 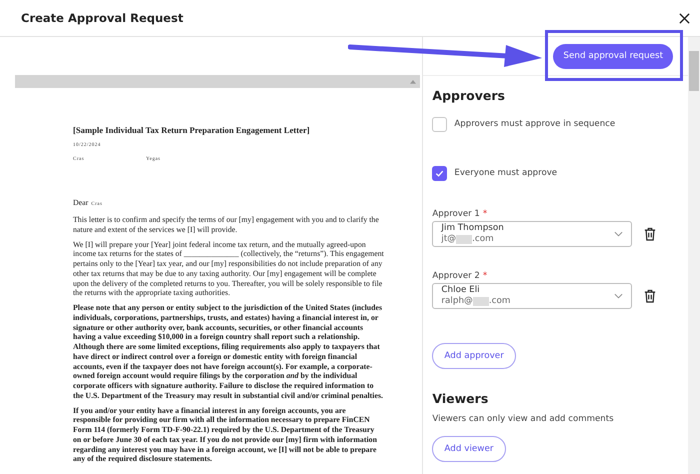 What do you see at coordinates (694, 71) in the screenshot?
I see `scroll-thumb` at bounding box center [694, 71].